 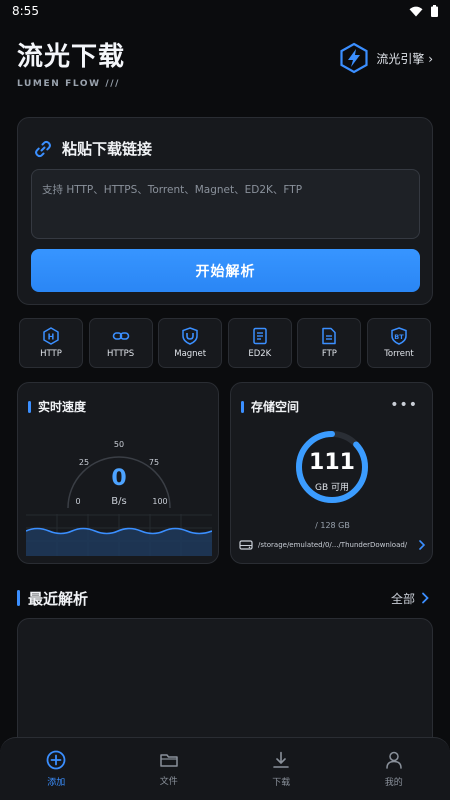 I want to click on view-all-link: 全部, so click(x=410, y=598).